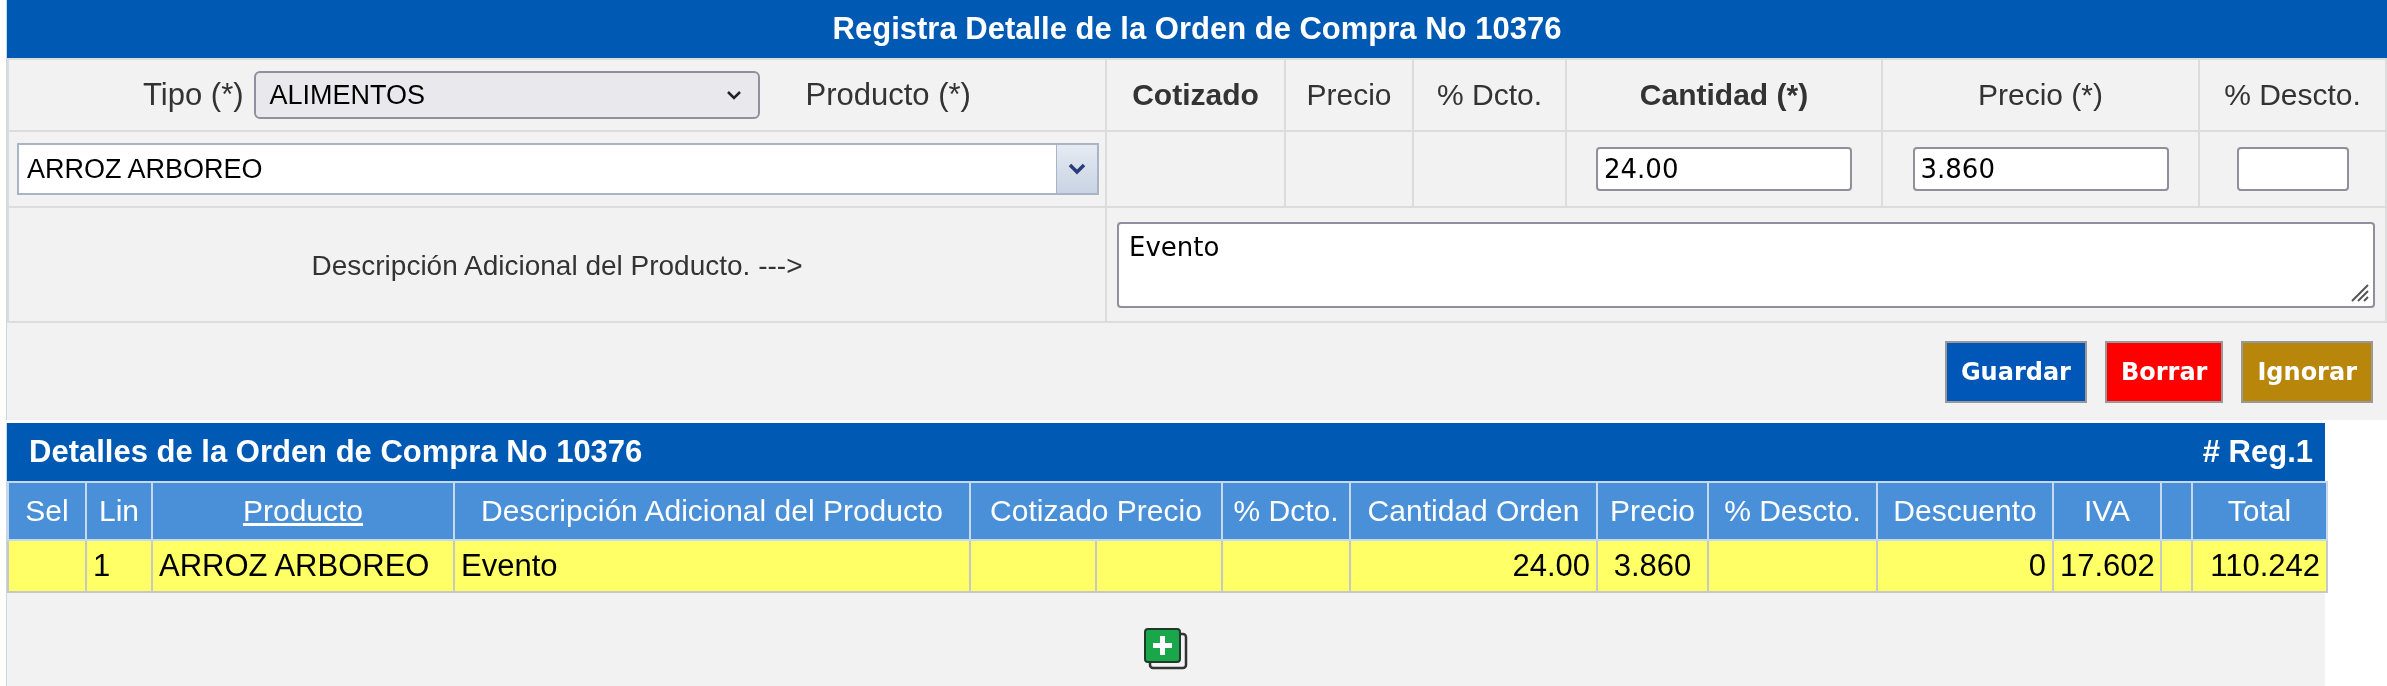 This screenshot has height=686, width=2387. What do you see at coordinates (2037, 565) in the screenshot?
I see `table-cell: 0` at bounding box center [2037, 565].